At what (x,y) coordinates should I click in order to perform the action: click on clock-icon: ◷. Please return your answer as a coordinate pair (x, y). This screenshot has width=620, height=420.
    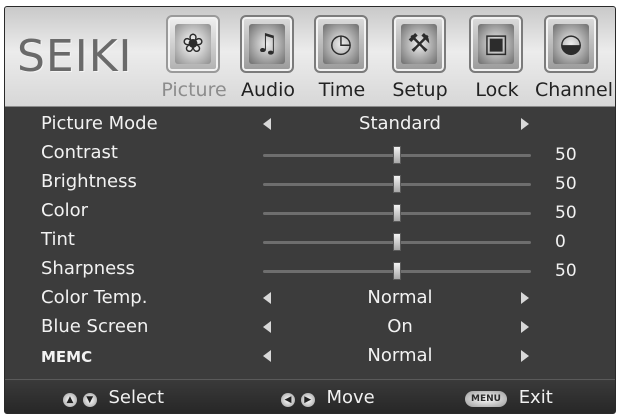
    Looking at the image, I should click on (341, 44).